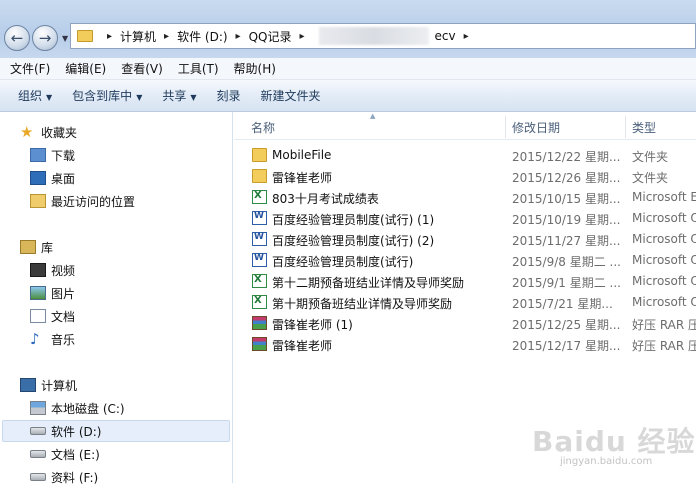  What do you see at coordinates (536, 127) in the screenshot?
I see `column-header-date: 修改日期` at bounding box center [536, 127].